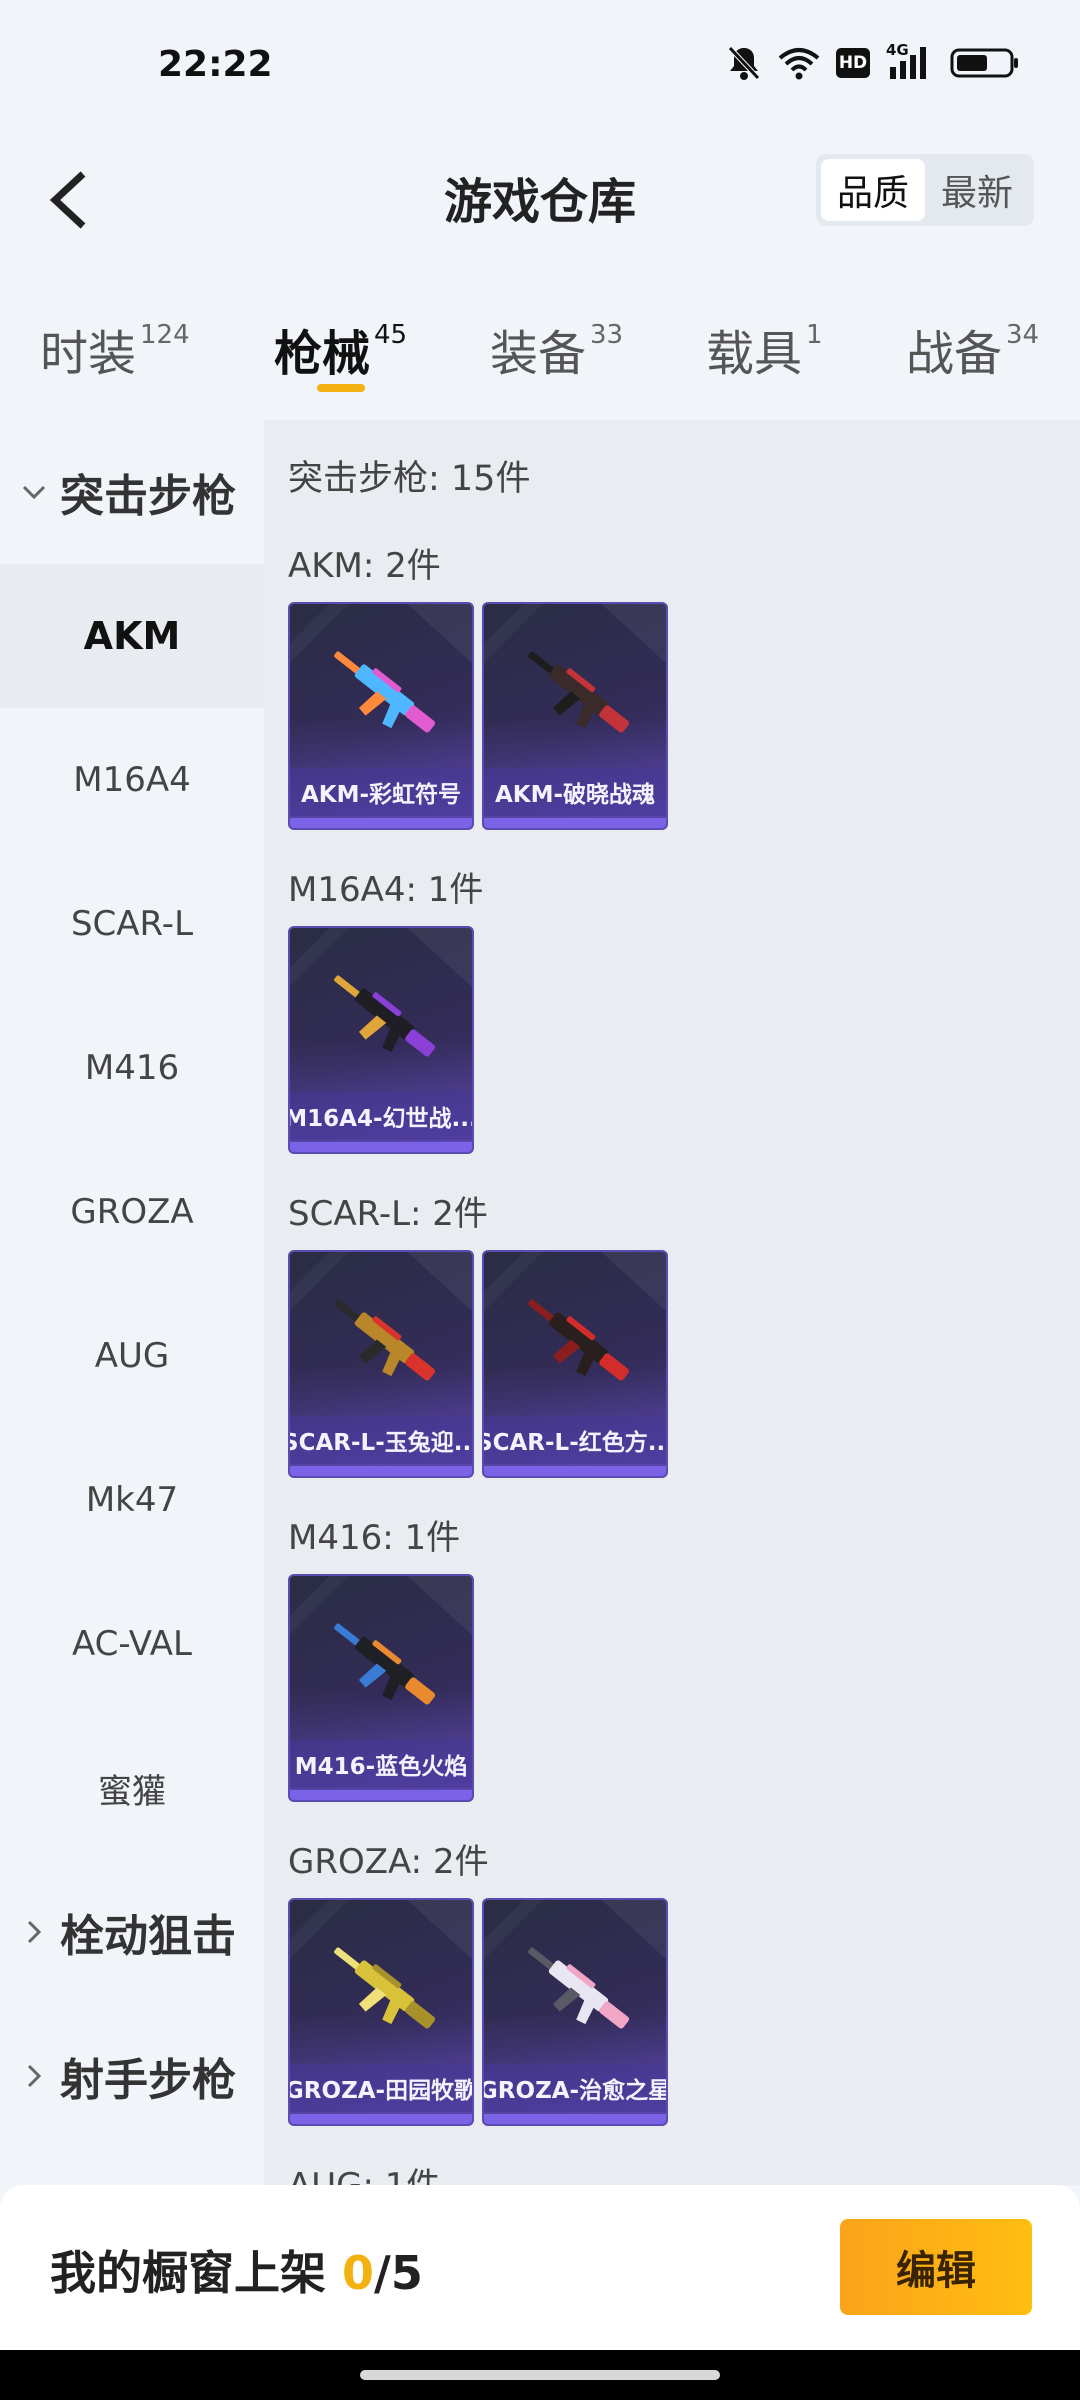 This screenshot has width=1080, height=2400. Describe the element at coordinates (575, 2088) in the screenshot. I see `card-item-name: GROZA-治愈之星` at that location.